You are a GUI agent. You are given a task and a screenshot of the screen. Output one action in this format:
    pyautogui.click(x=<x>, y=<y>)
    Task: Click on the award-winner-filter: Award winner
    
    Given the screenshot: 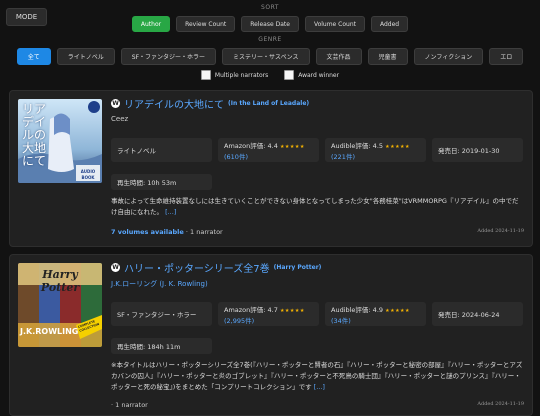 What is the action you would take?
    pyautogui.click(x=311, y=75)
    